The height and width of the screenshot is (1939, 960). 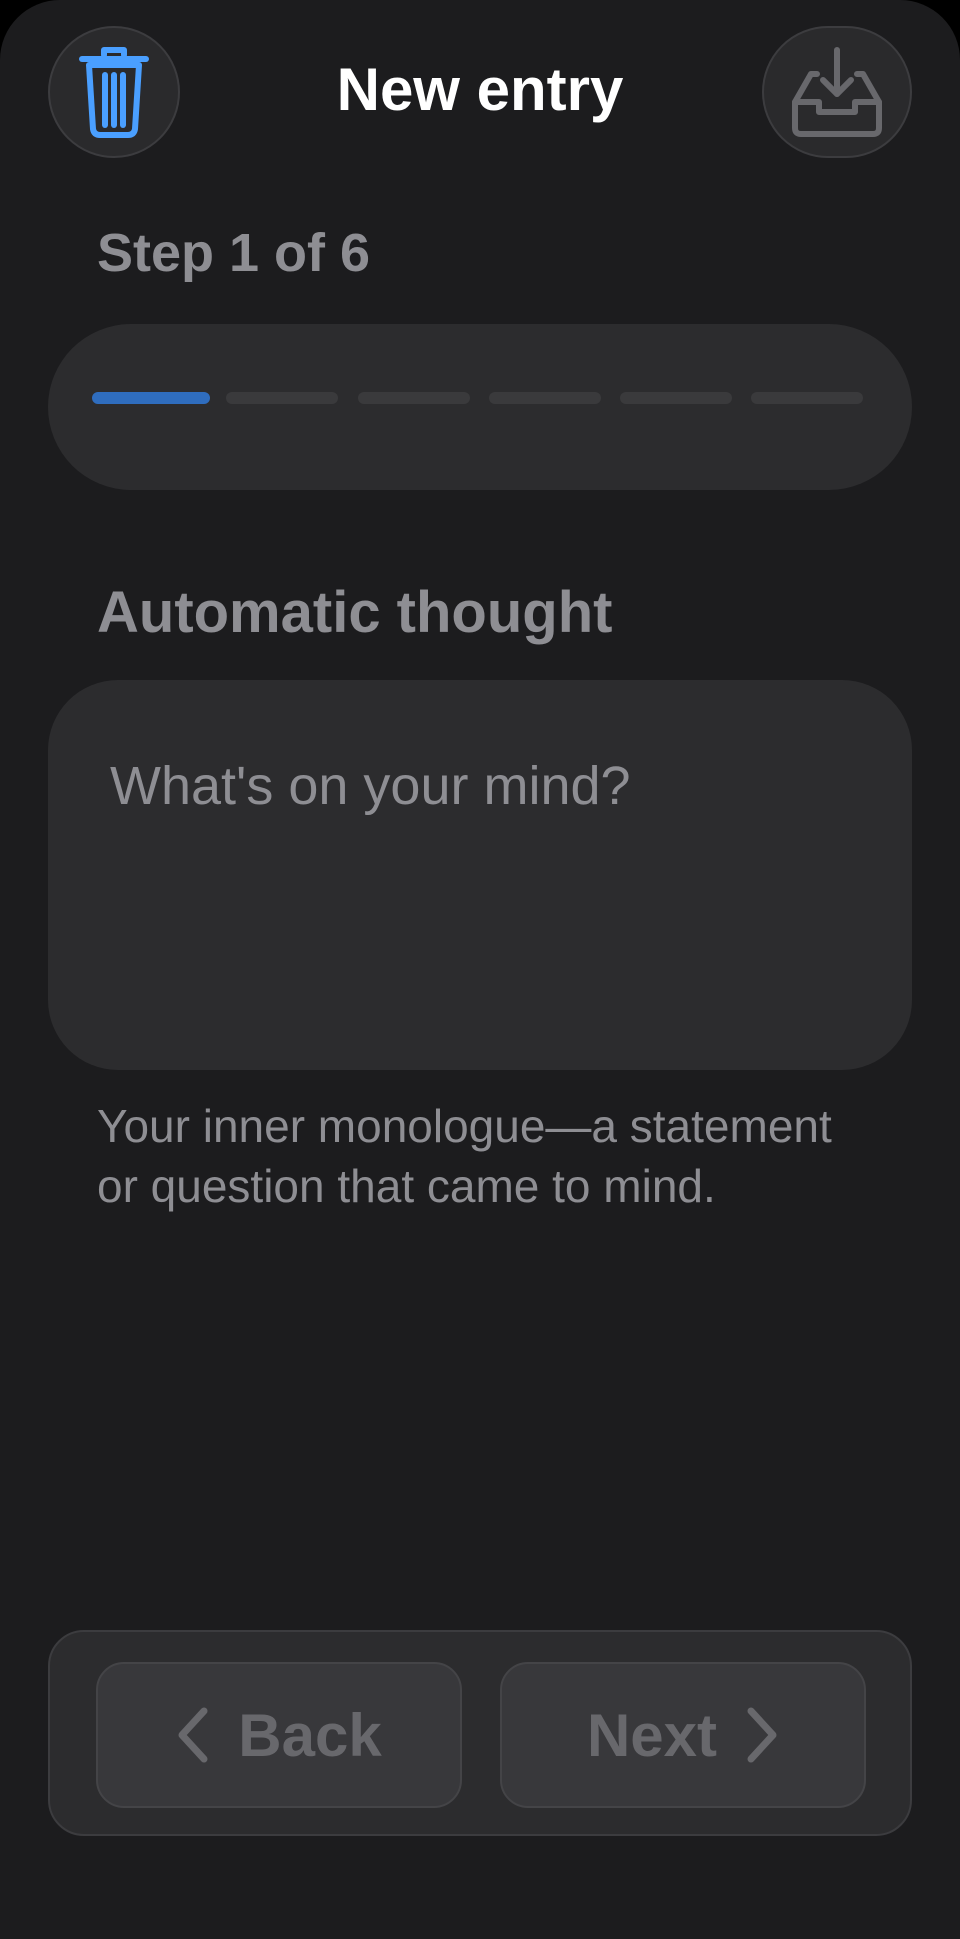 I want to click on back-button: Back, so click(x=279, y=1735).